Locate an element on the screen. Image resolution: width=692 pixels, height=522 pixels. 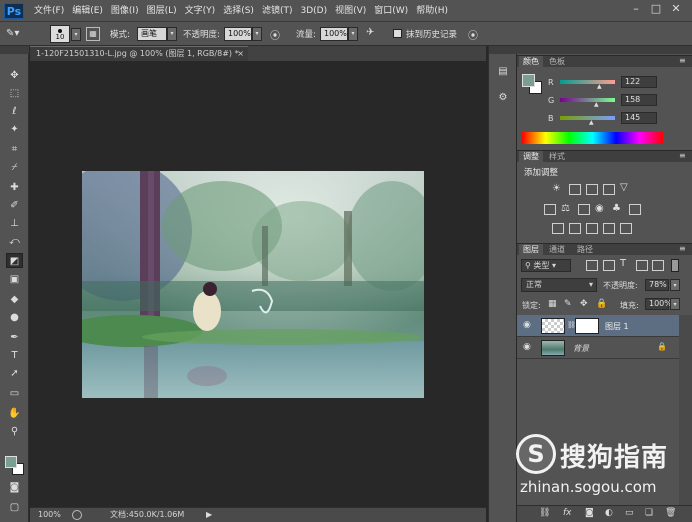
brush-preview: 10 is located at coordinates (60, 34).